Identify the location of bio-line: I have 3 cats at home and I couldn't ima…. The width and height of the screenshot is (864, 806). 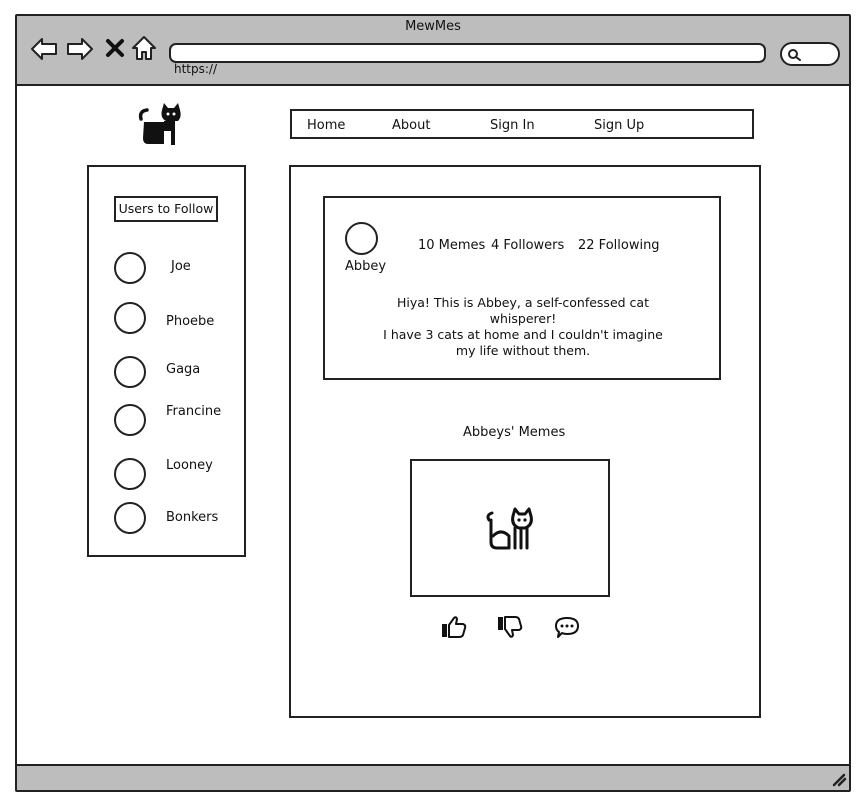
(523, 334).